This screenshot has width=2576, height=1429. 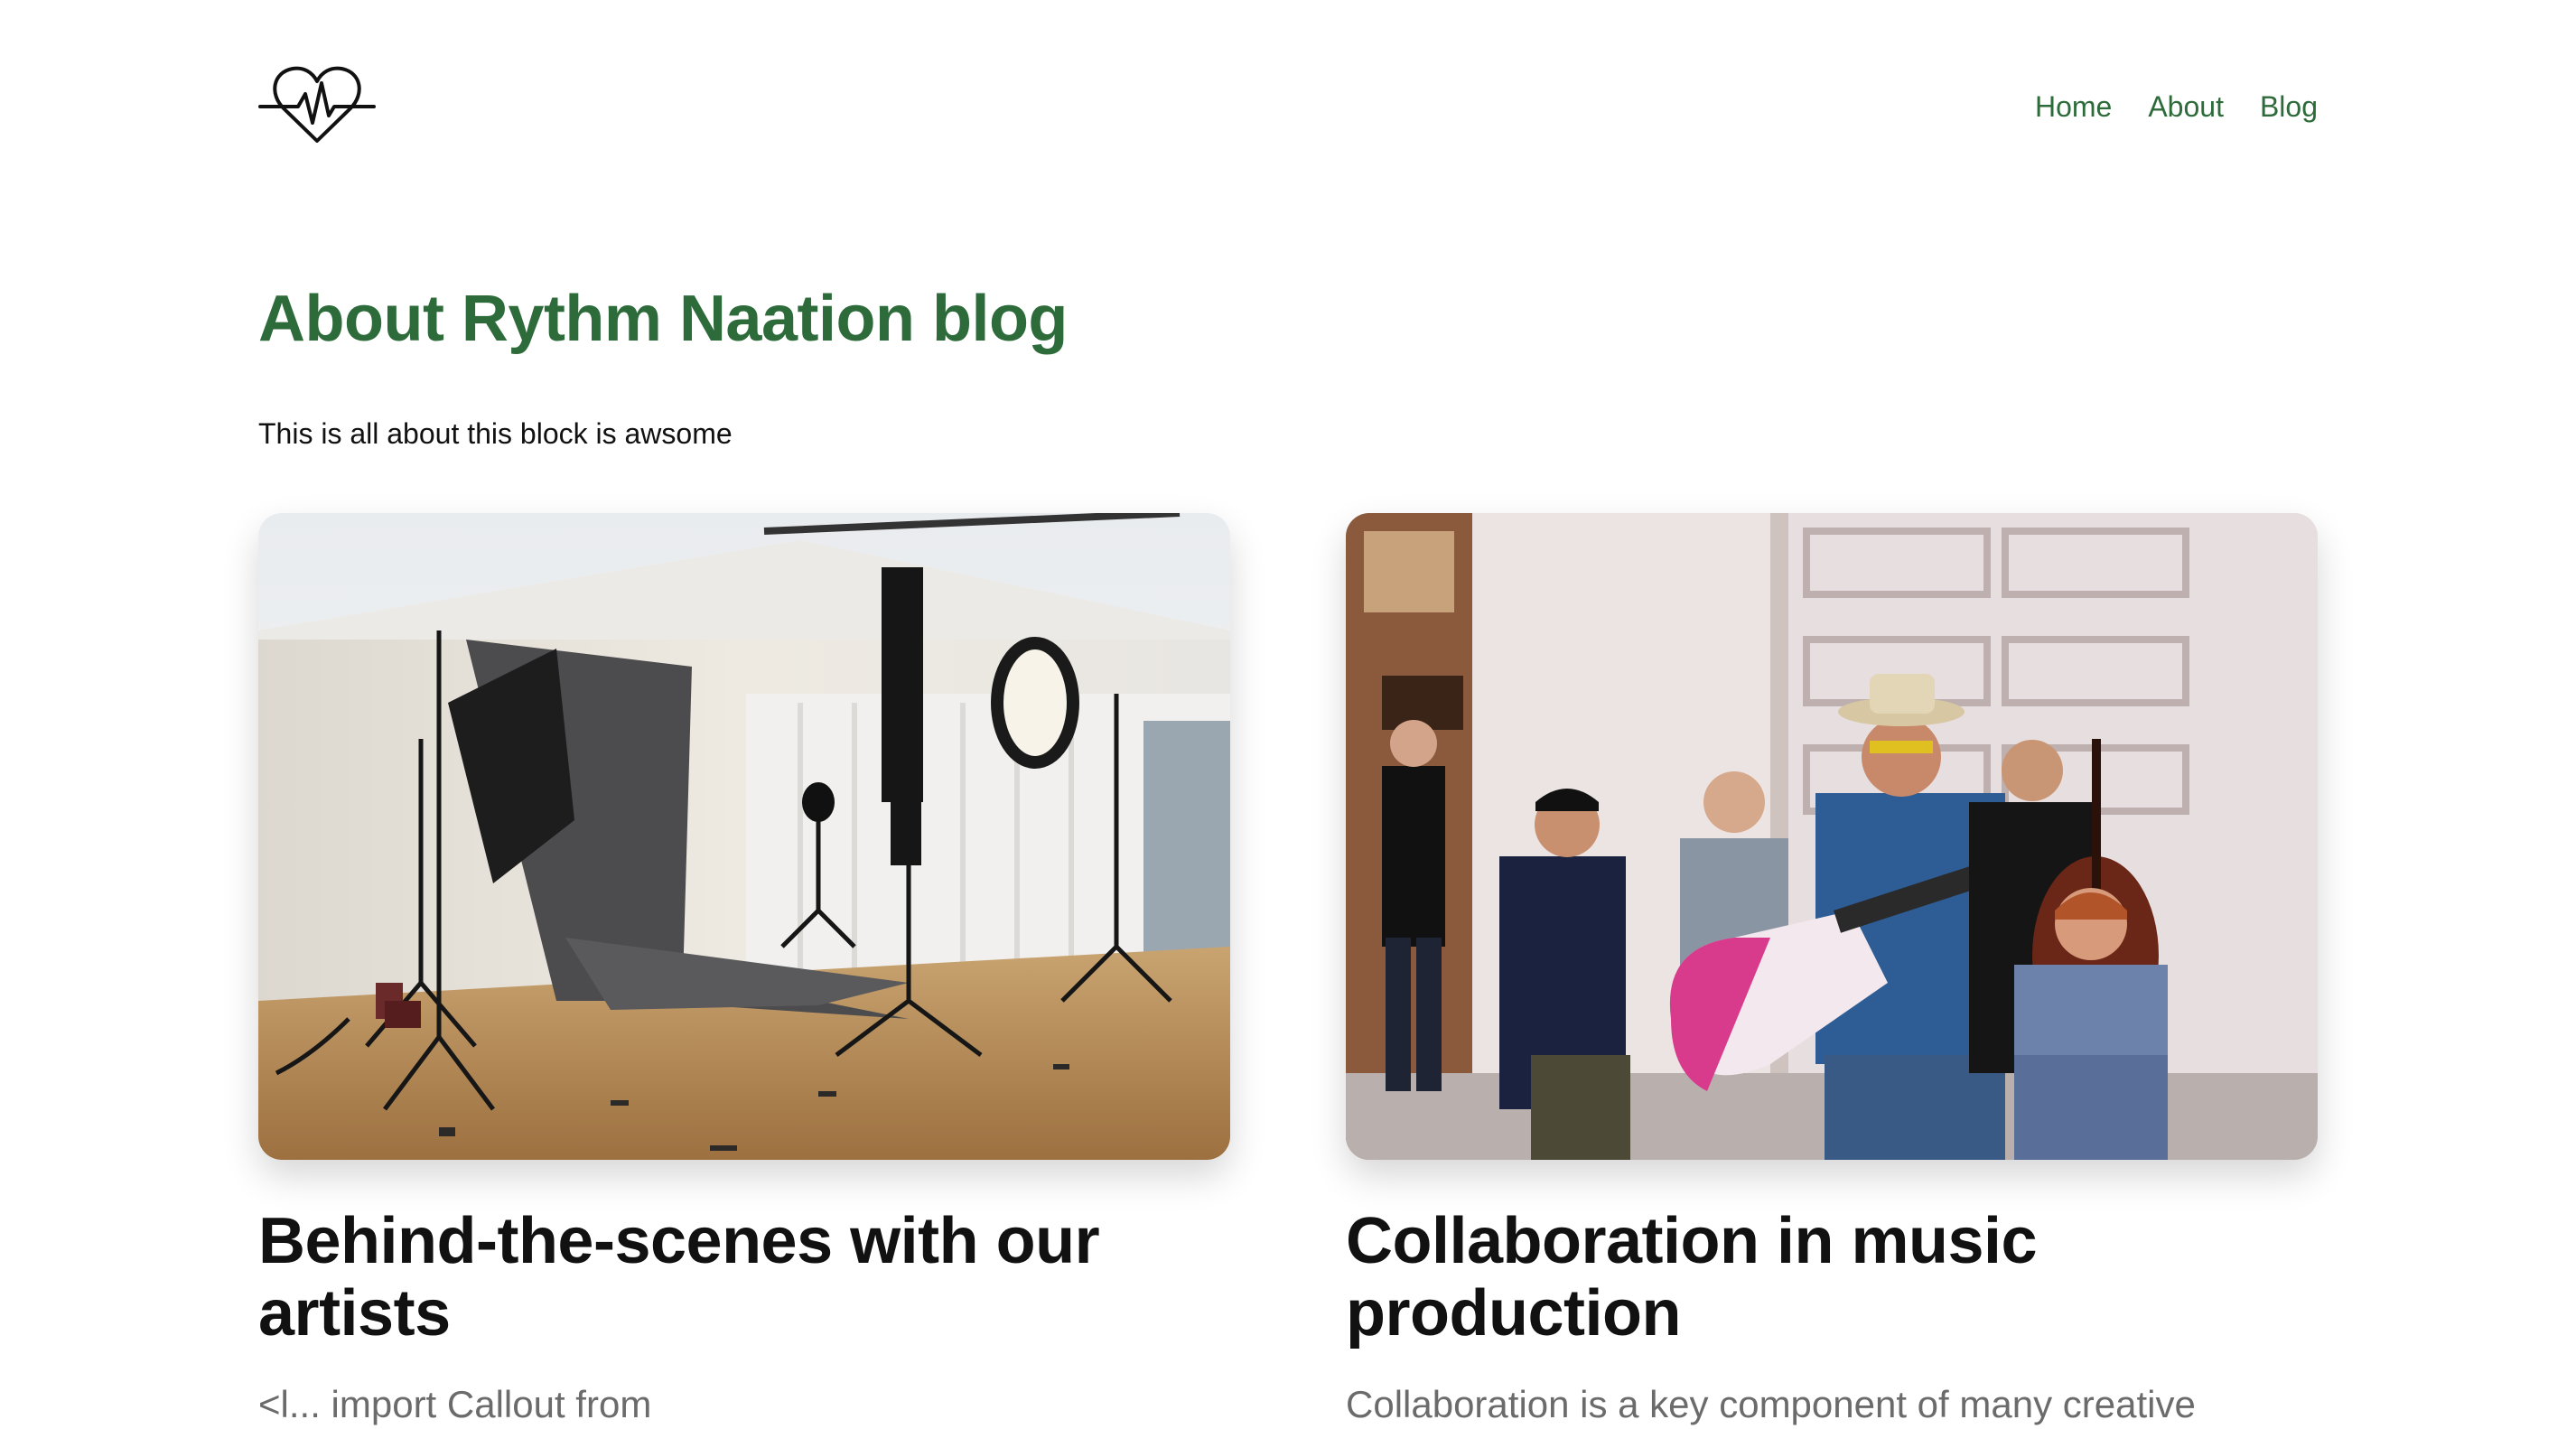 I want to click on nav-about-link: About, so click(x=2186, y=107).